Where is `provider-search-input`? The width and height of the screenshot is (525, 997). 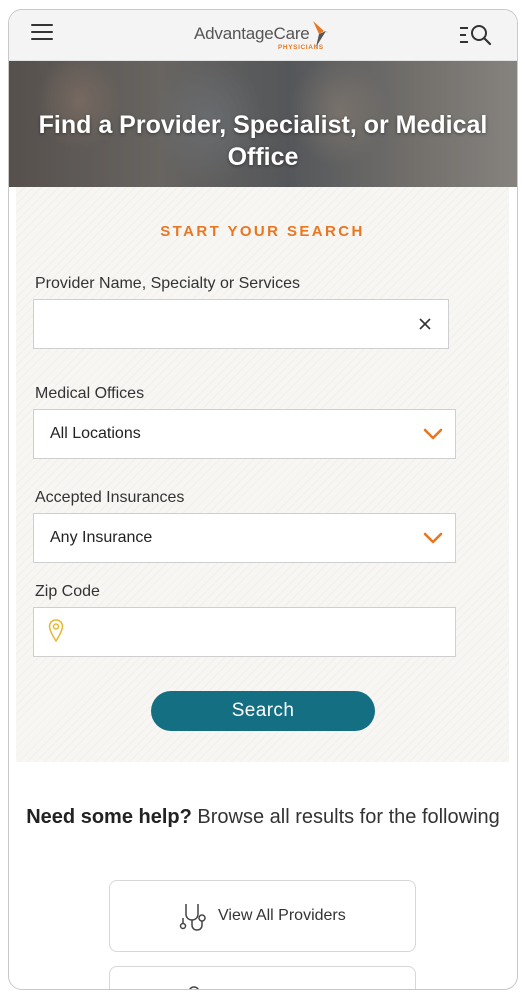 provider-search-input is located at coordinates (241, 324).